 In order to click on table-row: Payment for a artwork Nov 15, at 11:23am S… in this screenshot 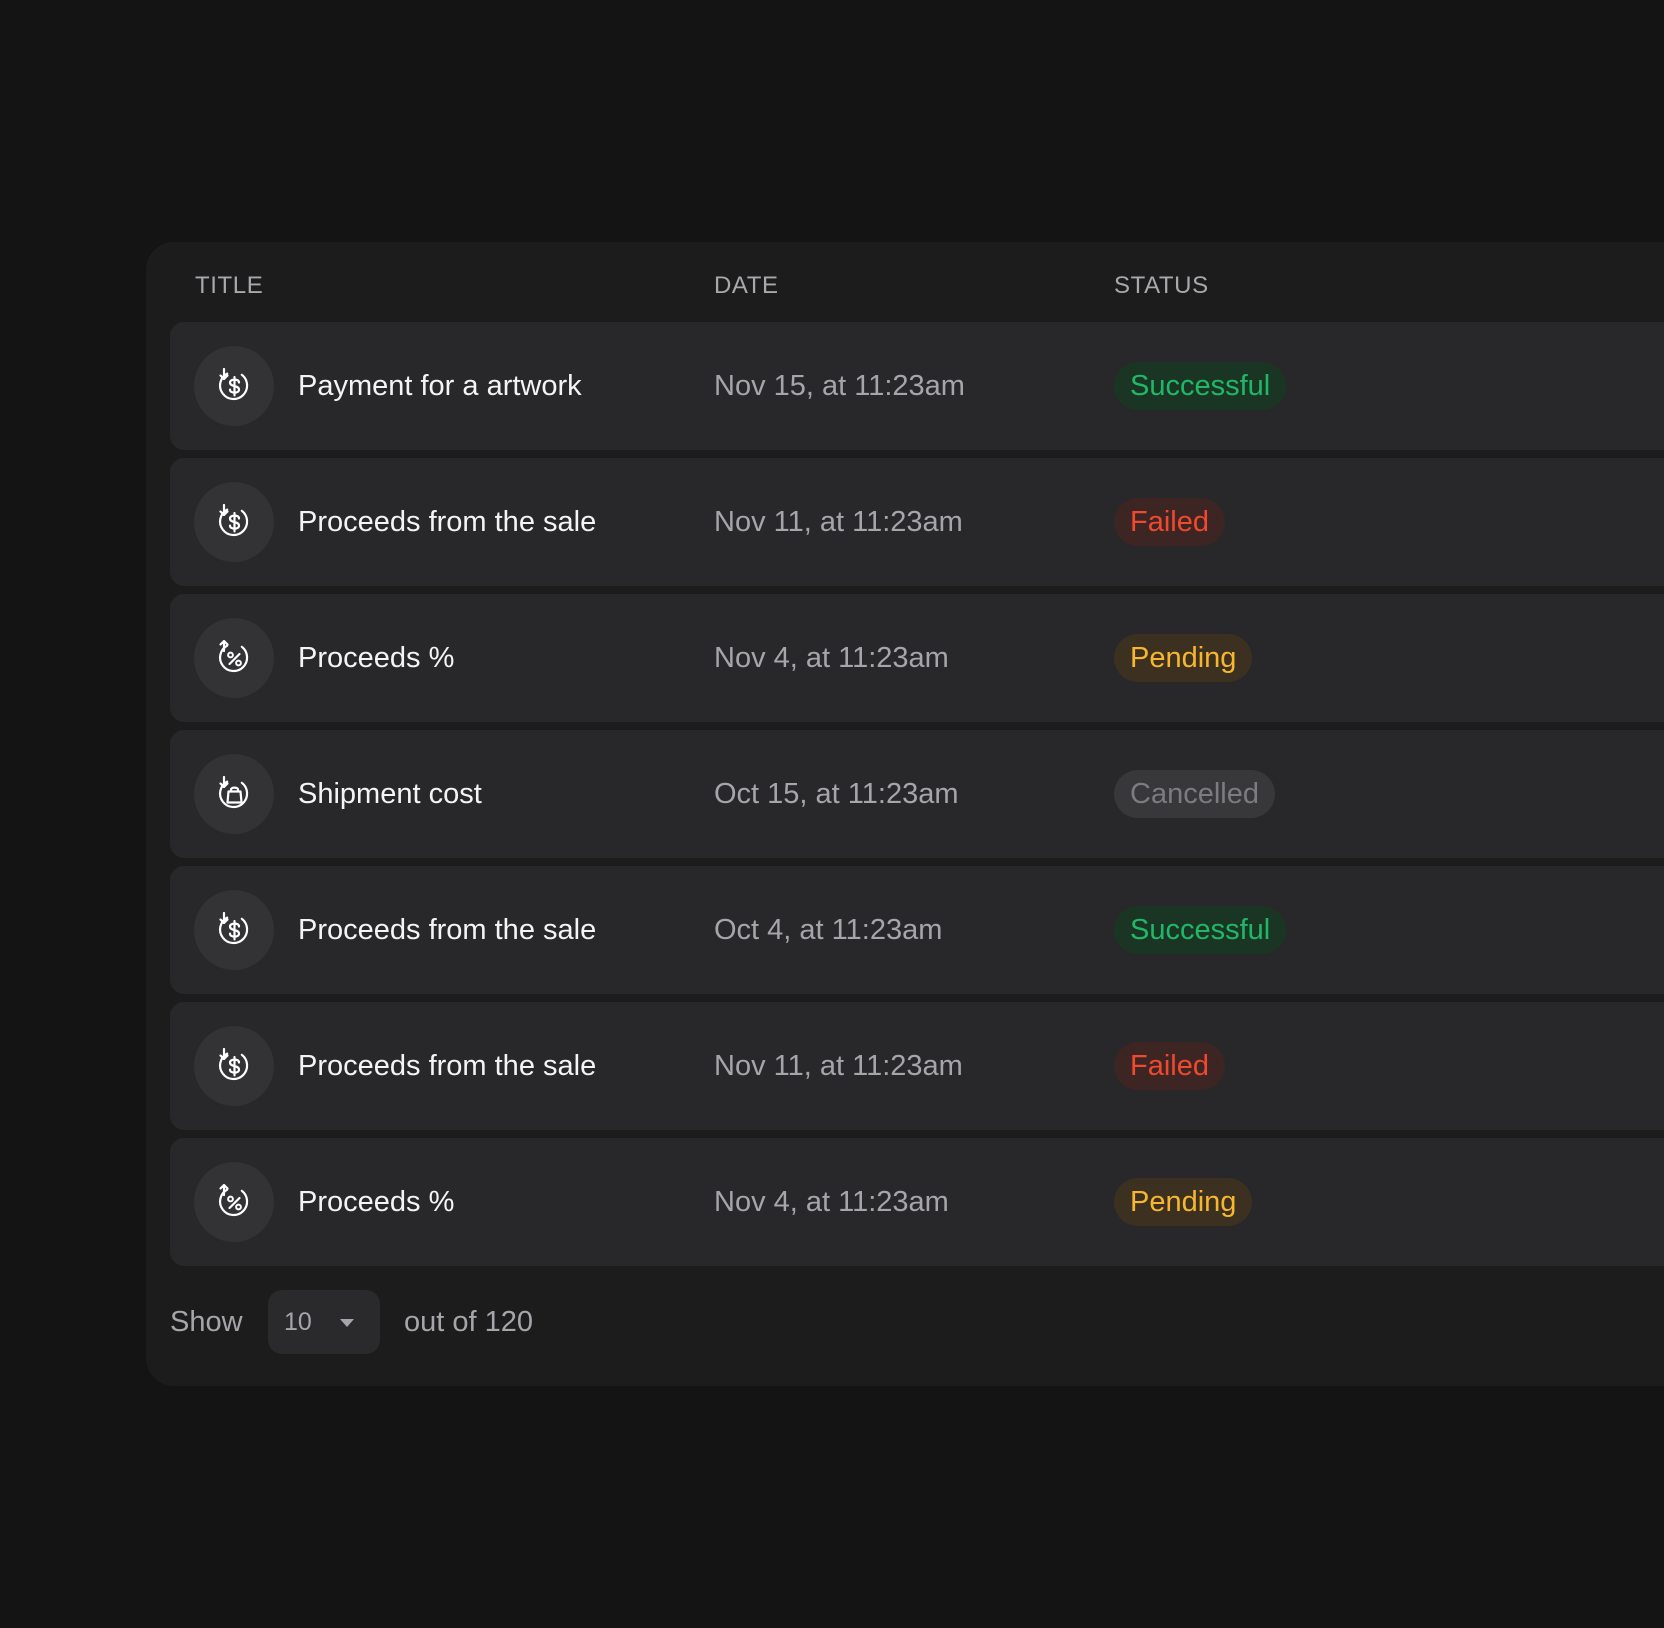, I will do `click(917, 386)`.